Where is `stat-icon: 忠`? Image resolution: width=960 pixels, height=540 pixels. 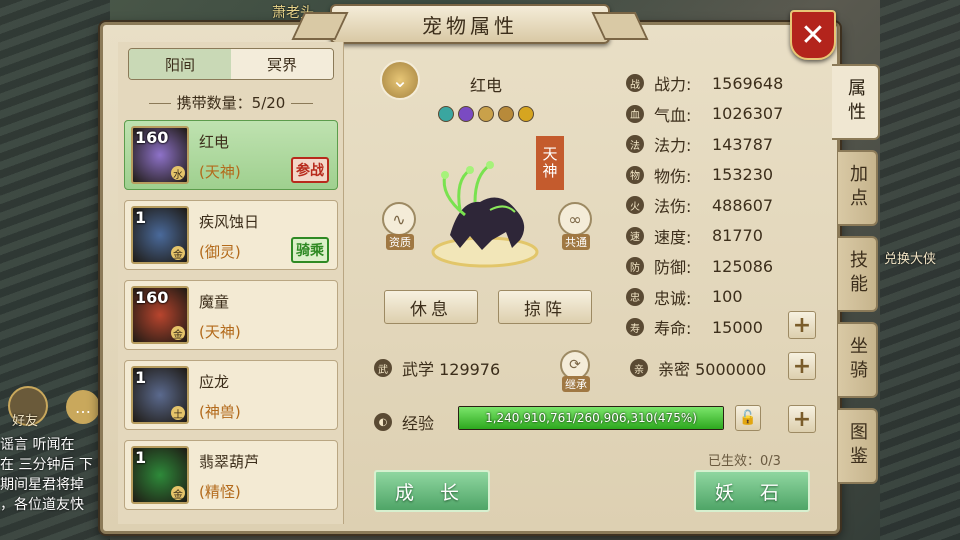
stat-icon: 忠 is located at coordinates (635, 296).